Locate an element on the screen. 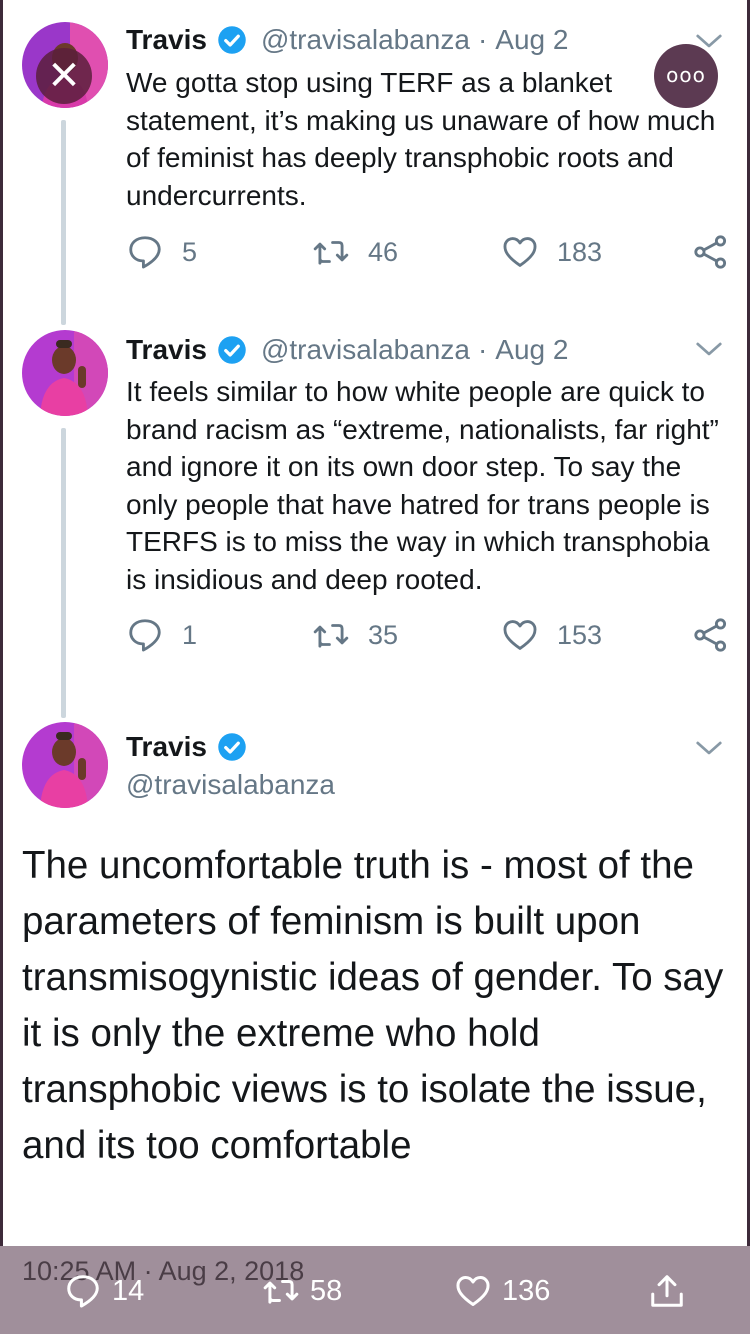 The width and height of the screenshot is (750, 1334). reply-count: 1 is located at coordinates (190, 634).